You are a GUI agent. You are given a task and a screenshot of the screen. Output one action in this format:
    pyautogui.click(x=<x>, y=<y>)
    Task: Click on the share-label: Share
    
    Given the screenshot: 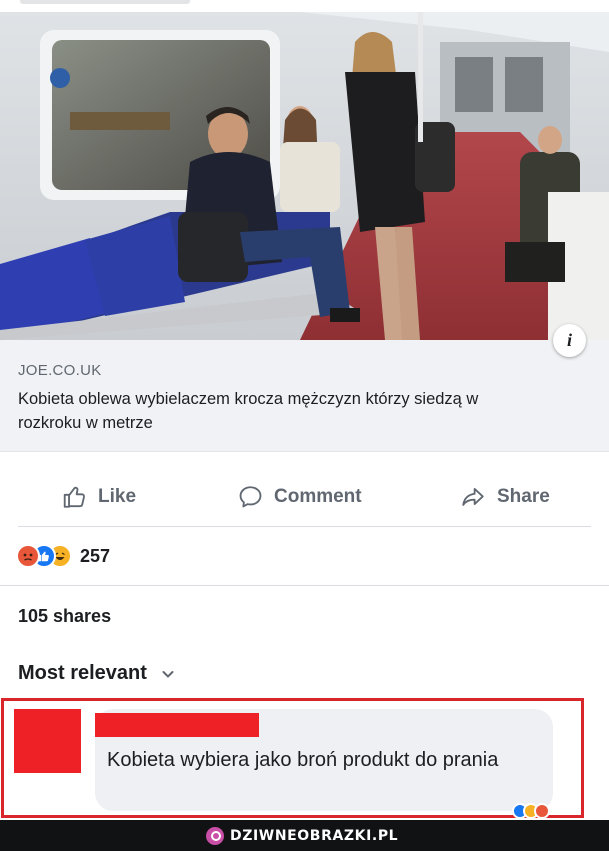 What is the action you would take?
    pyautogui.click(x=523, y=496)
    